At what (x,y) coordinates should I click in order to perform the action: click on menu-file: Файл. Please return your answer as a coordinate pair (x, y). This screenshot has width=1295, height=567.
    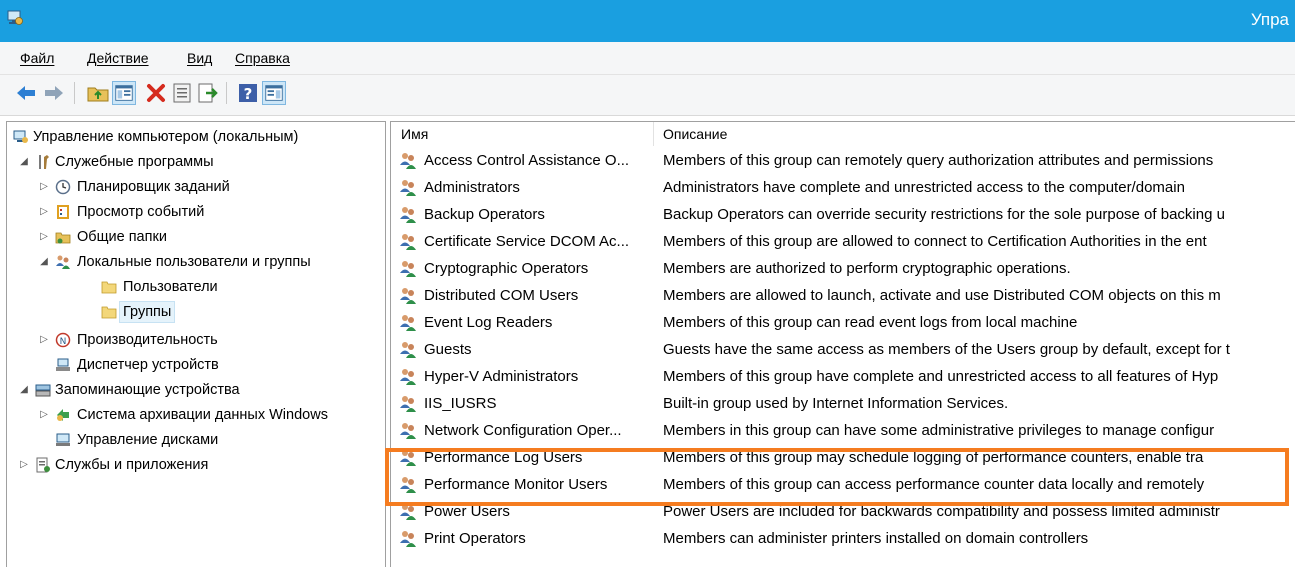
    Looking at the image, I should click on (37, 58).